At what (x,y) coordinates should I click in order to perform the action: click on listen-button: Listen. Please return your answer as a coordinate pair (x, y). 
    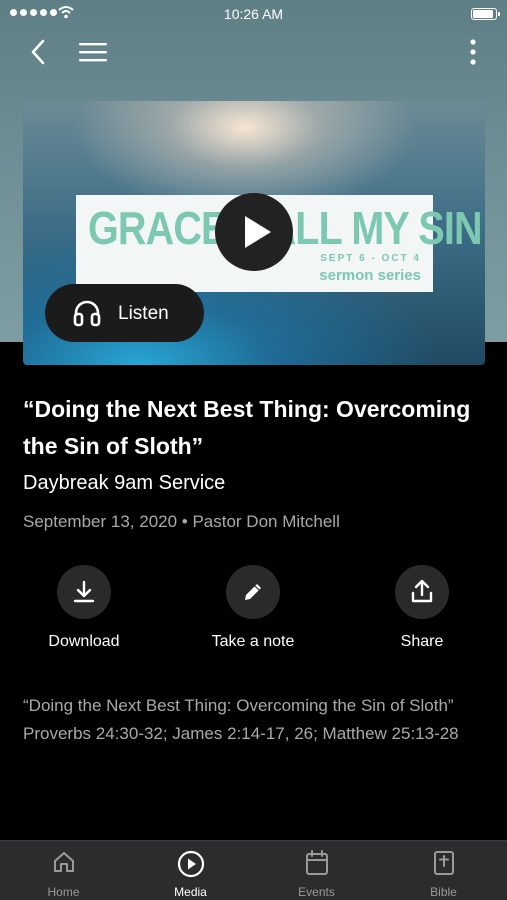
    Looking at the image, I should click on (124, 313).